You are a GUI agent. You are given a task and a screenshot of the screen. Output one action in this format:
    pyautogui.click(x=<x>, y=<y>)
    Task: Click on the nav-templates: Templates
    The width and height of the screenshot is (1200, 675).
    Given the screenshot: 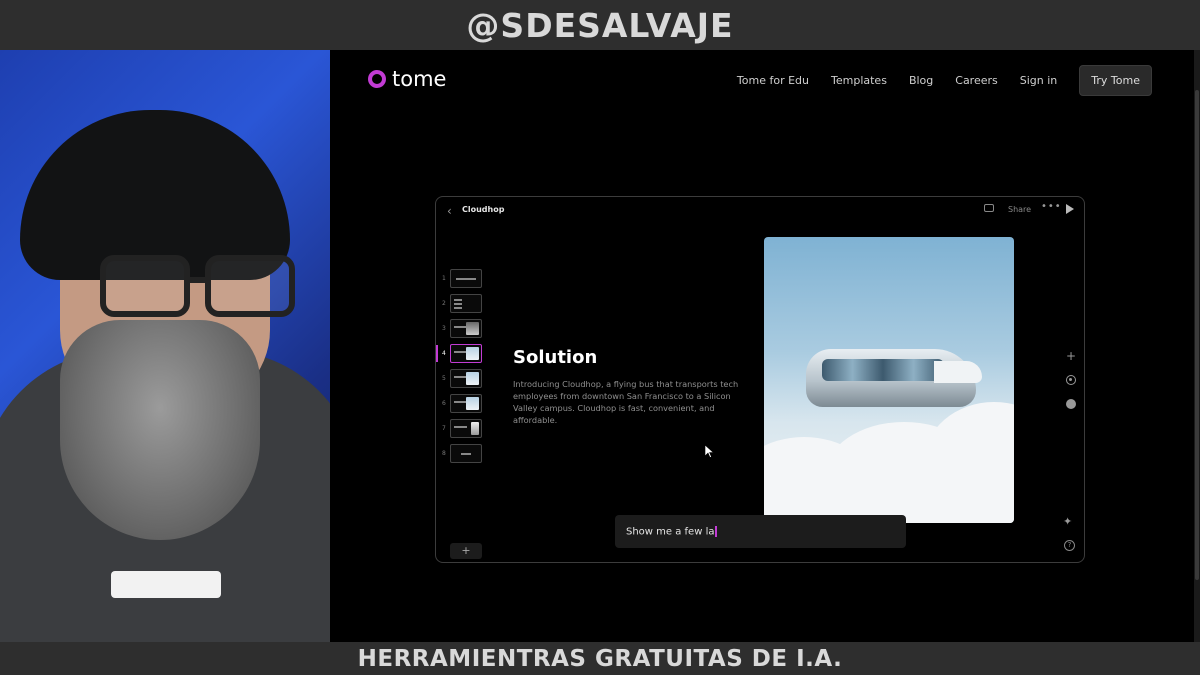 What is the action you would take?
    pyautogui.click(x=859, y=80)
    